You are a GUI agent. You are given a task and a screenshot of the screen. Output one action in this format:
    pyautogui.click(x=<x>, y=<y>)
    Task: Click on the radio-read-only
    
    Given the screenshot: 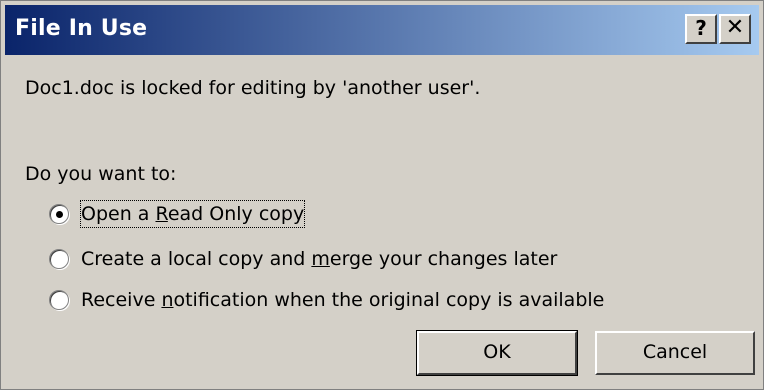 What is the action you would take?
    pyautogui.click(x=59, y=214)
    